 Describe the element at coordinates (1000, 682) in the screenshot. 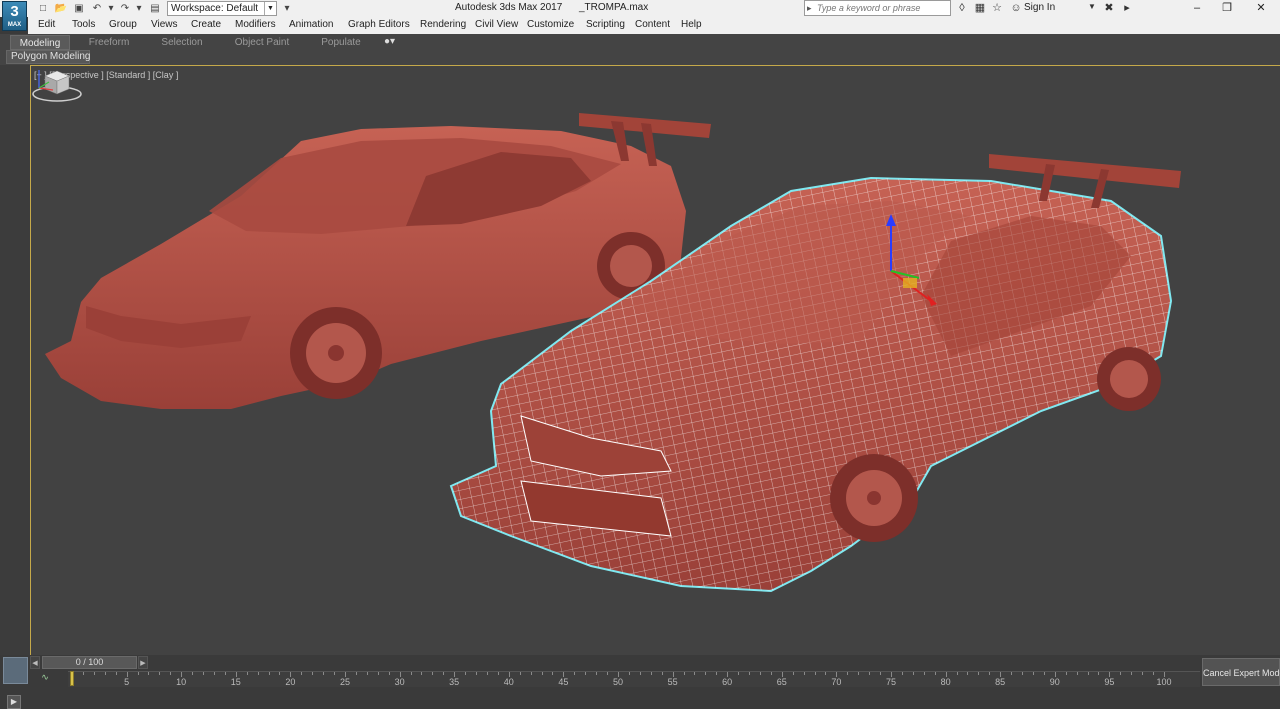

I see `timeline-tick-label: 85` at that location.